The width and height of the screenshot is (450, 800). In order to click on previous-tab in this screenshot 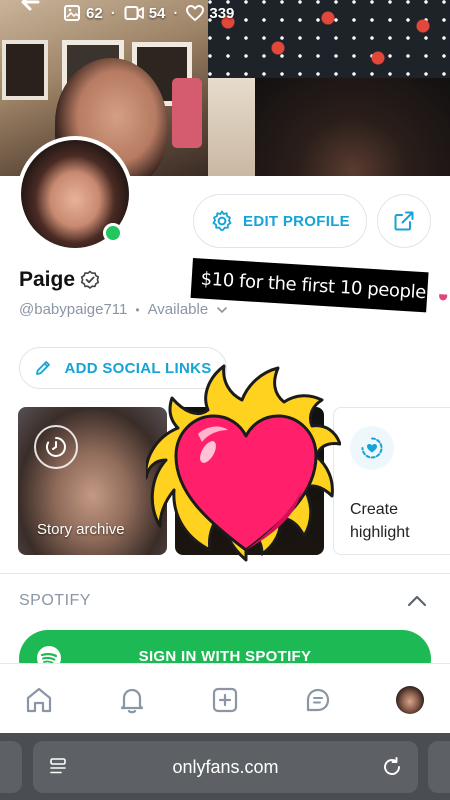, I will do `click(11, 767)`.